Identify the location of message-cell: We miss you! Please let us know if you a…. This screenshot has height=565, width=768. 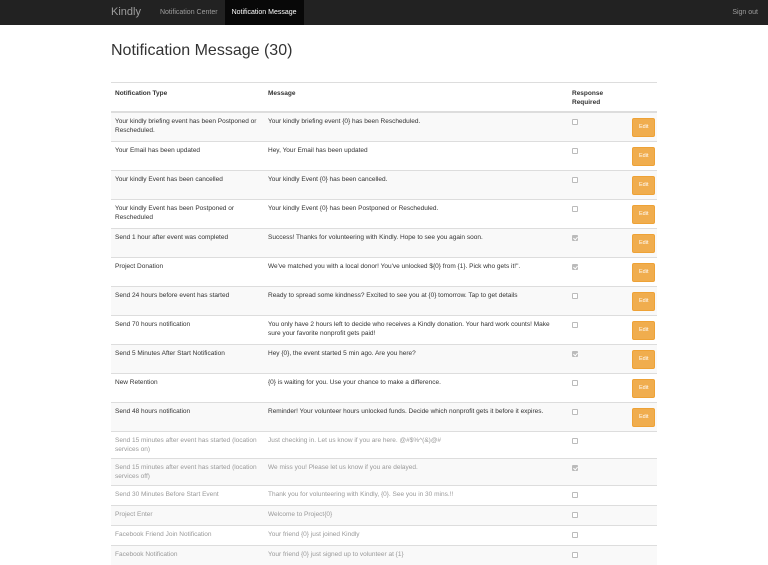
(416, 472).